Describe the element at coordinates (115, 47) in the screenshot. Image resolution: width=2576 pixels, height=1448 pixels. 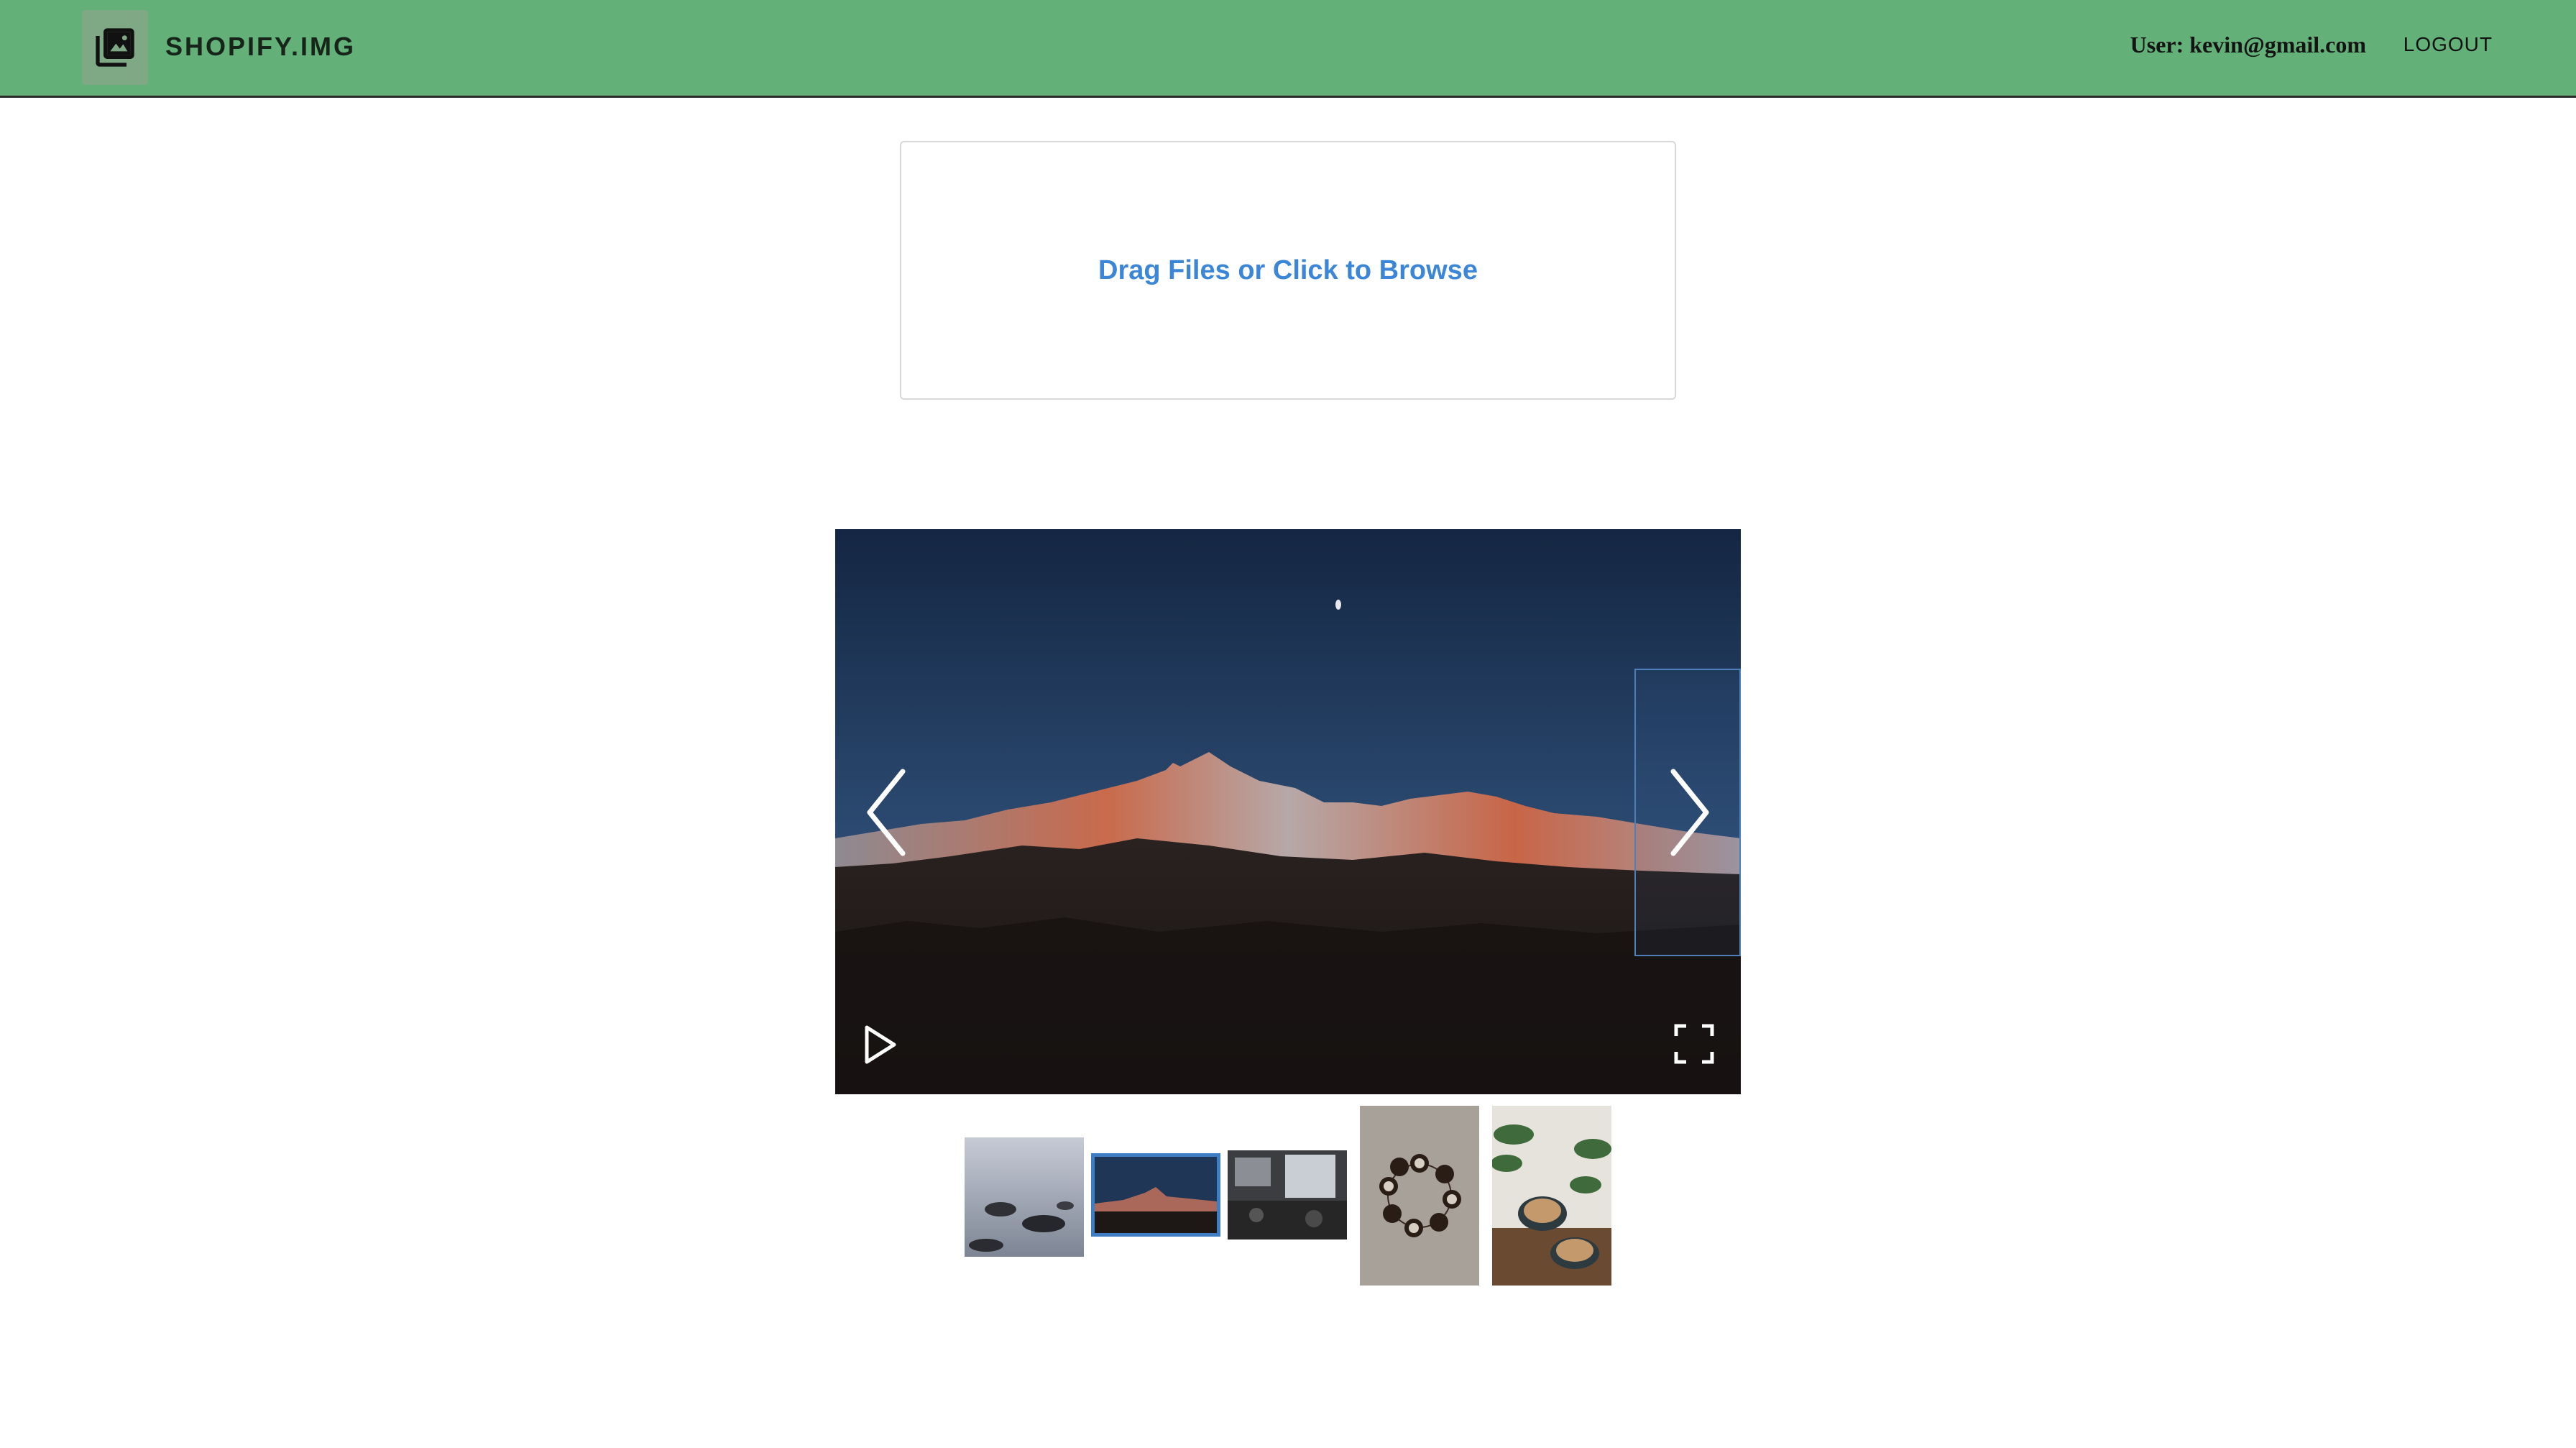
I see `photo-library-icon` at that location.